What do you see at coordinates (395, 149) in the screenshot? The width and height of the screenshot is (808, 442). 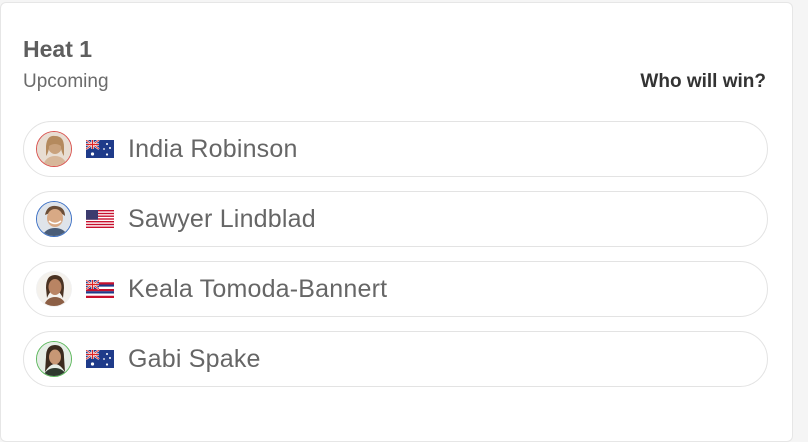 I see `athlete-row: India Robinson` at bounding box center [395, 149].